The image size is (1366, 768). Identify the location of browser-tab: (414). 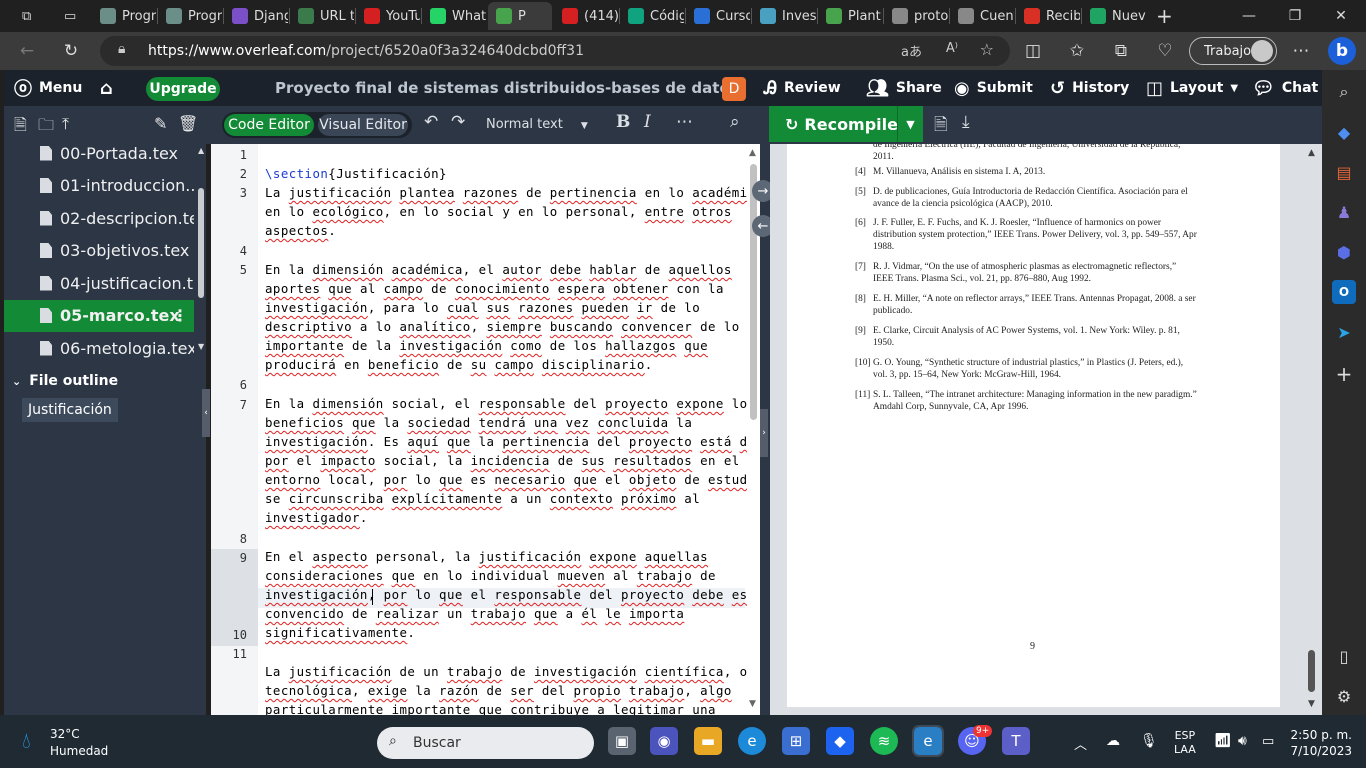
(586, 16).